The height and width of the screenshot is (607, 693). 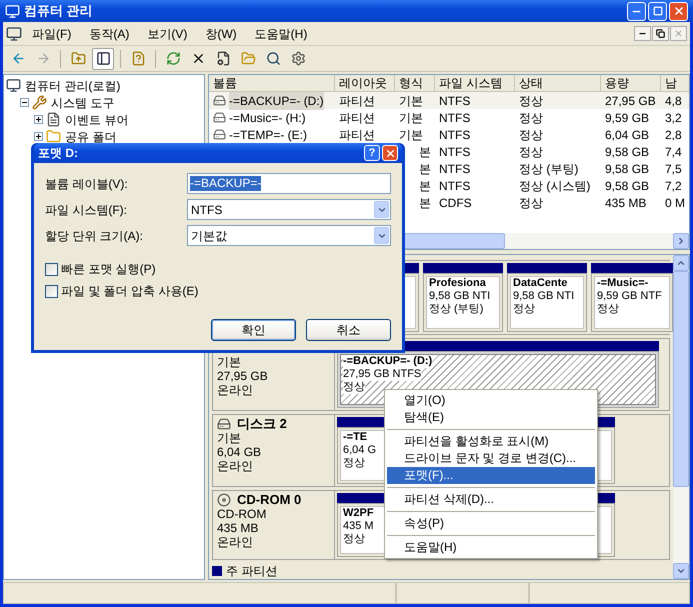 What do you see at coordinates (675, 83) in the screenshot?
I see `column-header: 남` at bounding box center [675, 83].